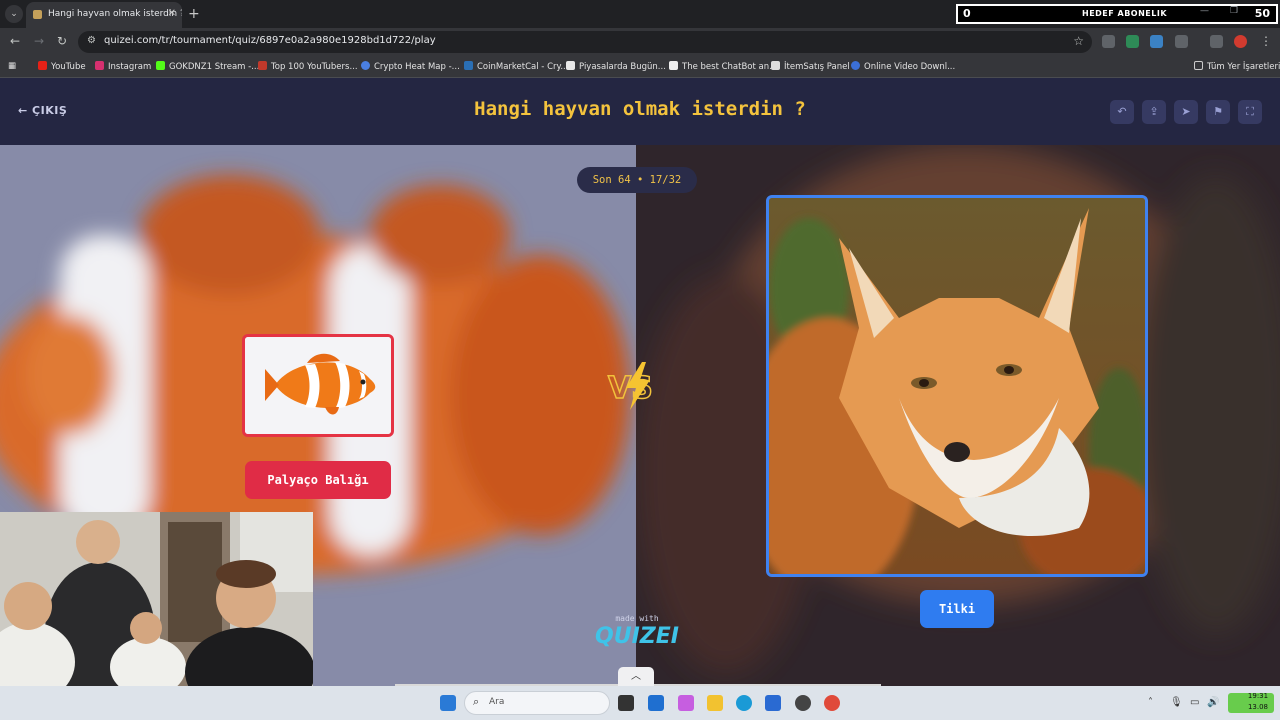  I want to click on task-view-icon, so click(626, 703).